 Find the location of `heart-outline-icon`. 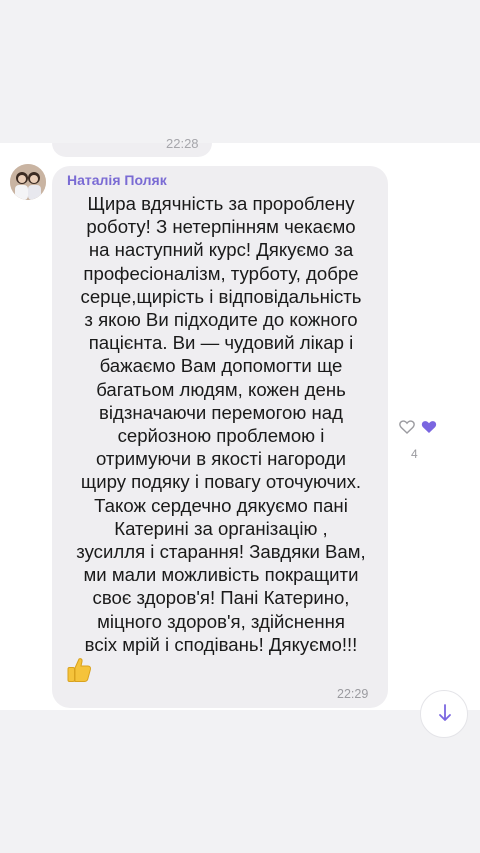

heart-outline-icon is located at coordinates (407, 427).